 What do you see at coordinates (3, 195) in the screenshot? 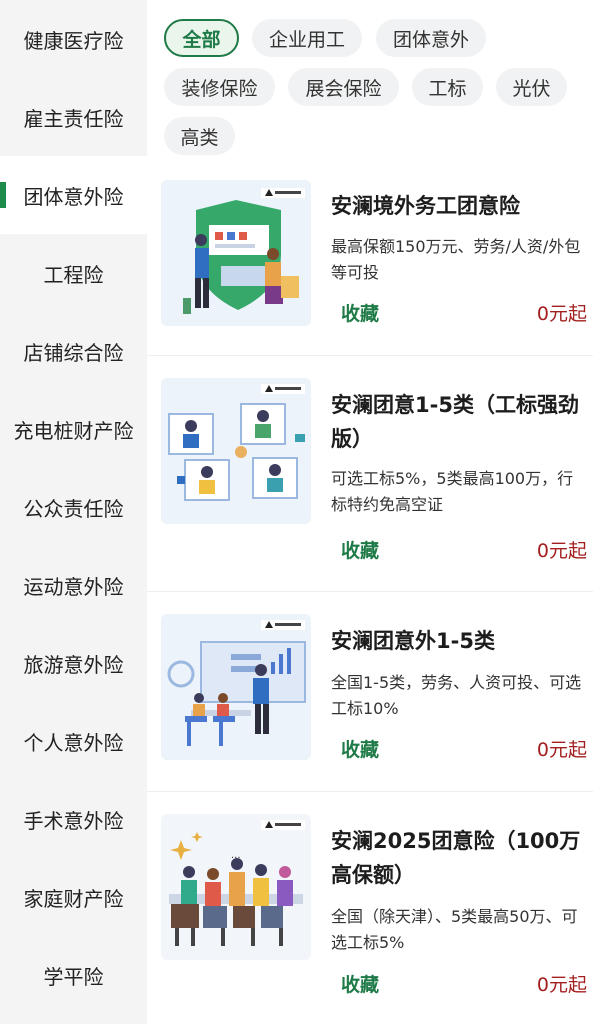
I see `active-indicator` at bounding box center [3, 195].